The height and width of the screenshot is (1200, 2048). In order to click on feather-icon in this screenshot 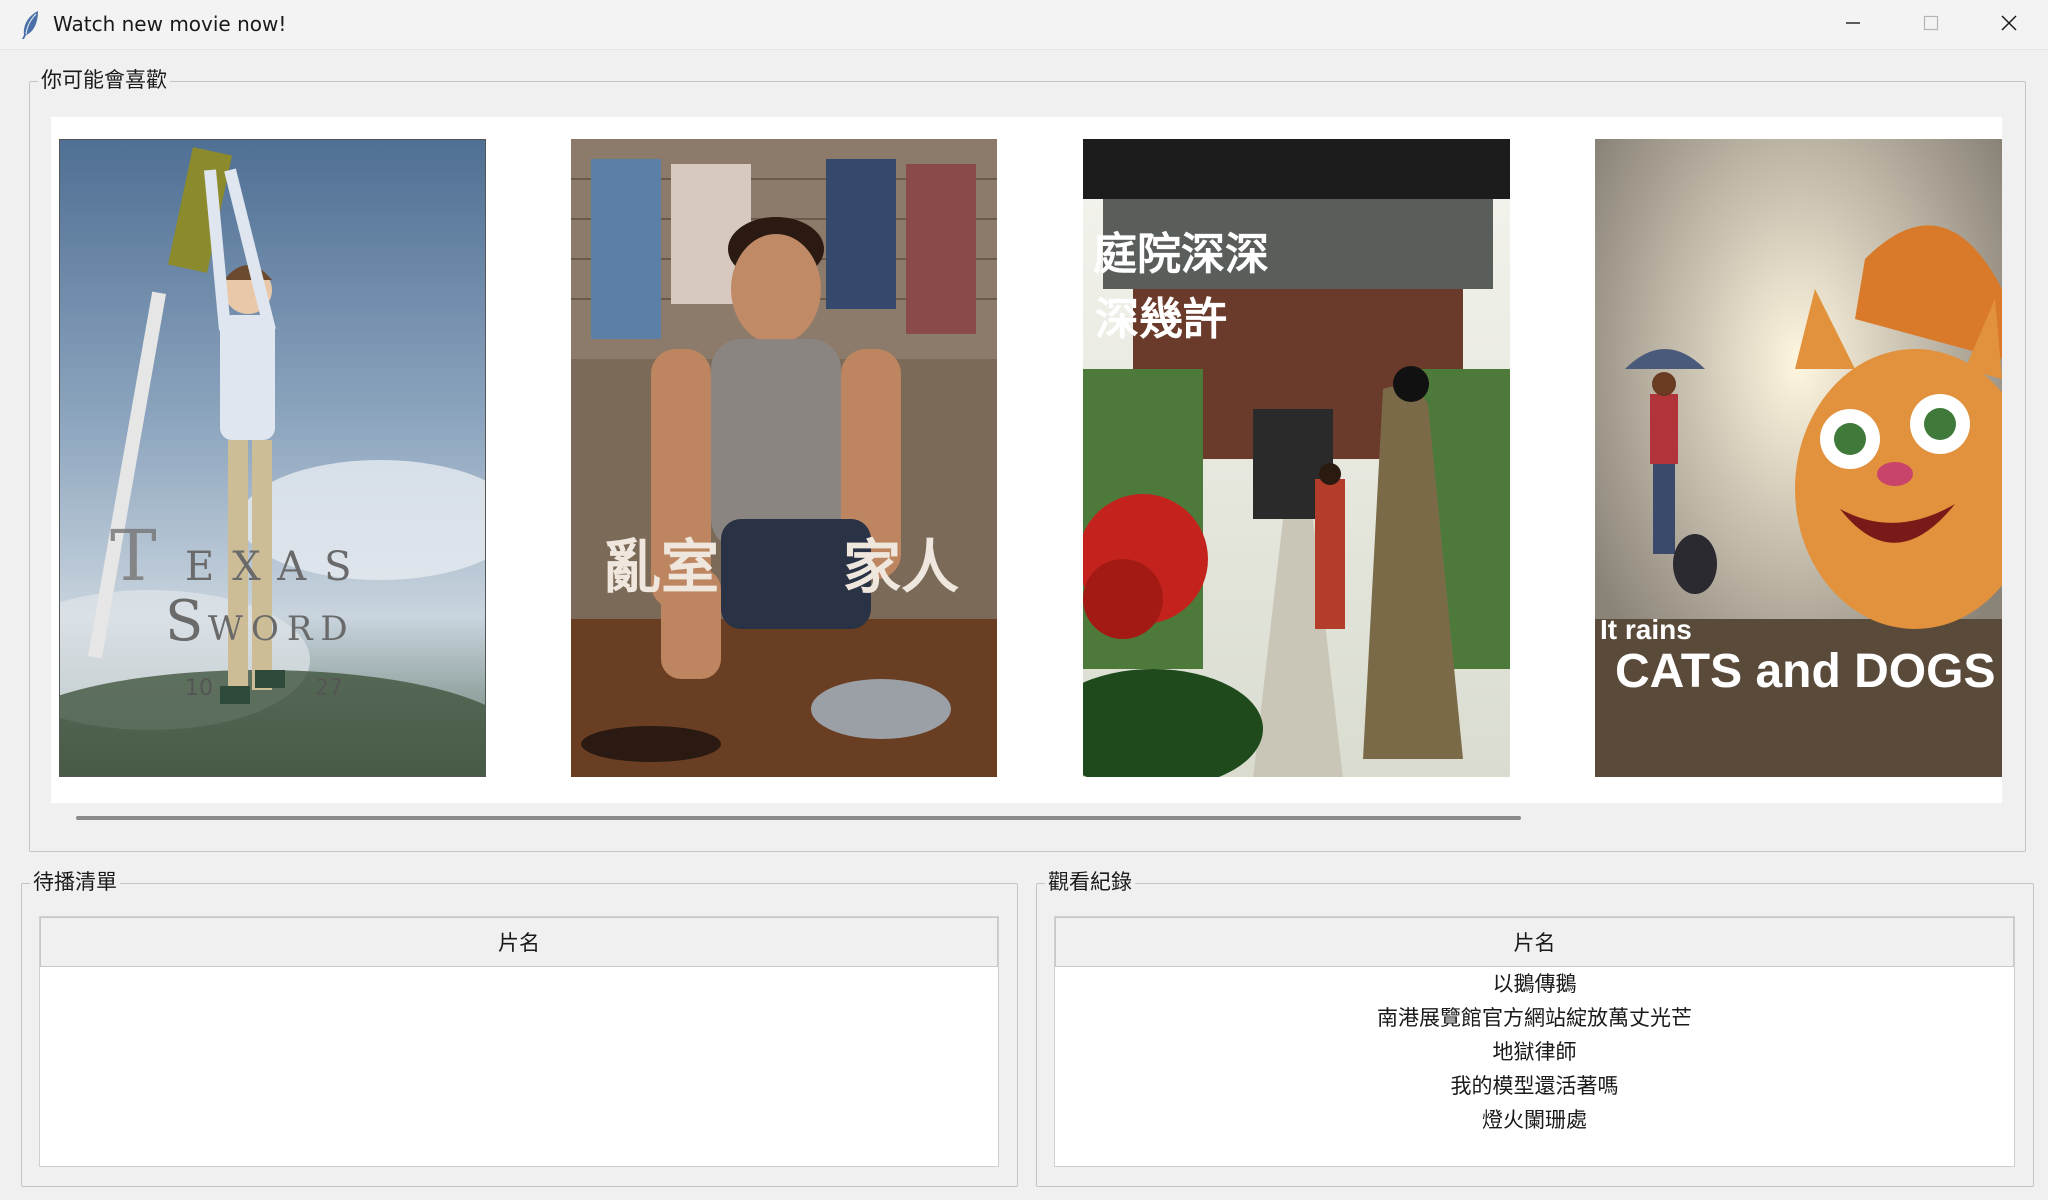, I will do `click(30, 25)`.